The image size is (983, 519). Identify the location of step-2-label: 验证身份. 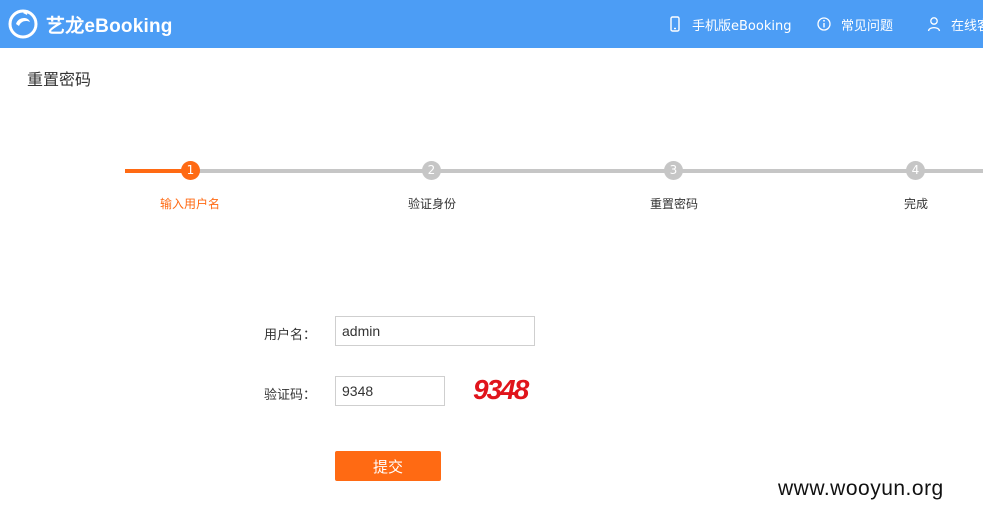
(432, 204).